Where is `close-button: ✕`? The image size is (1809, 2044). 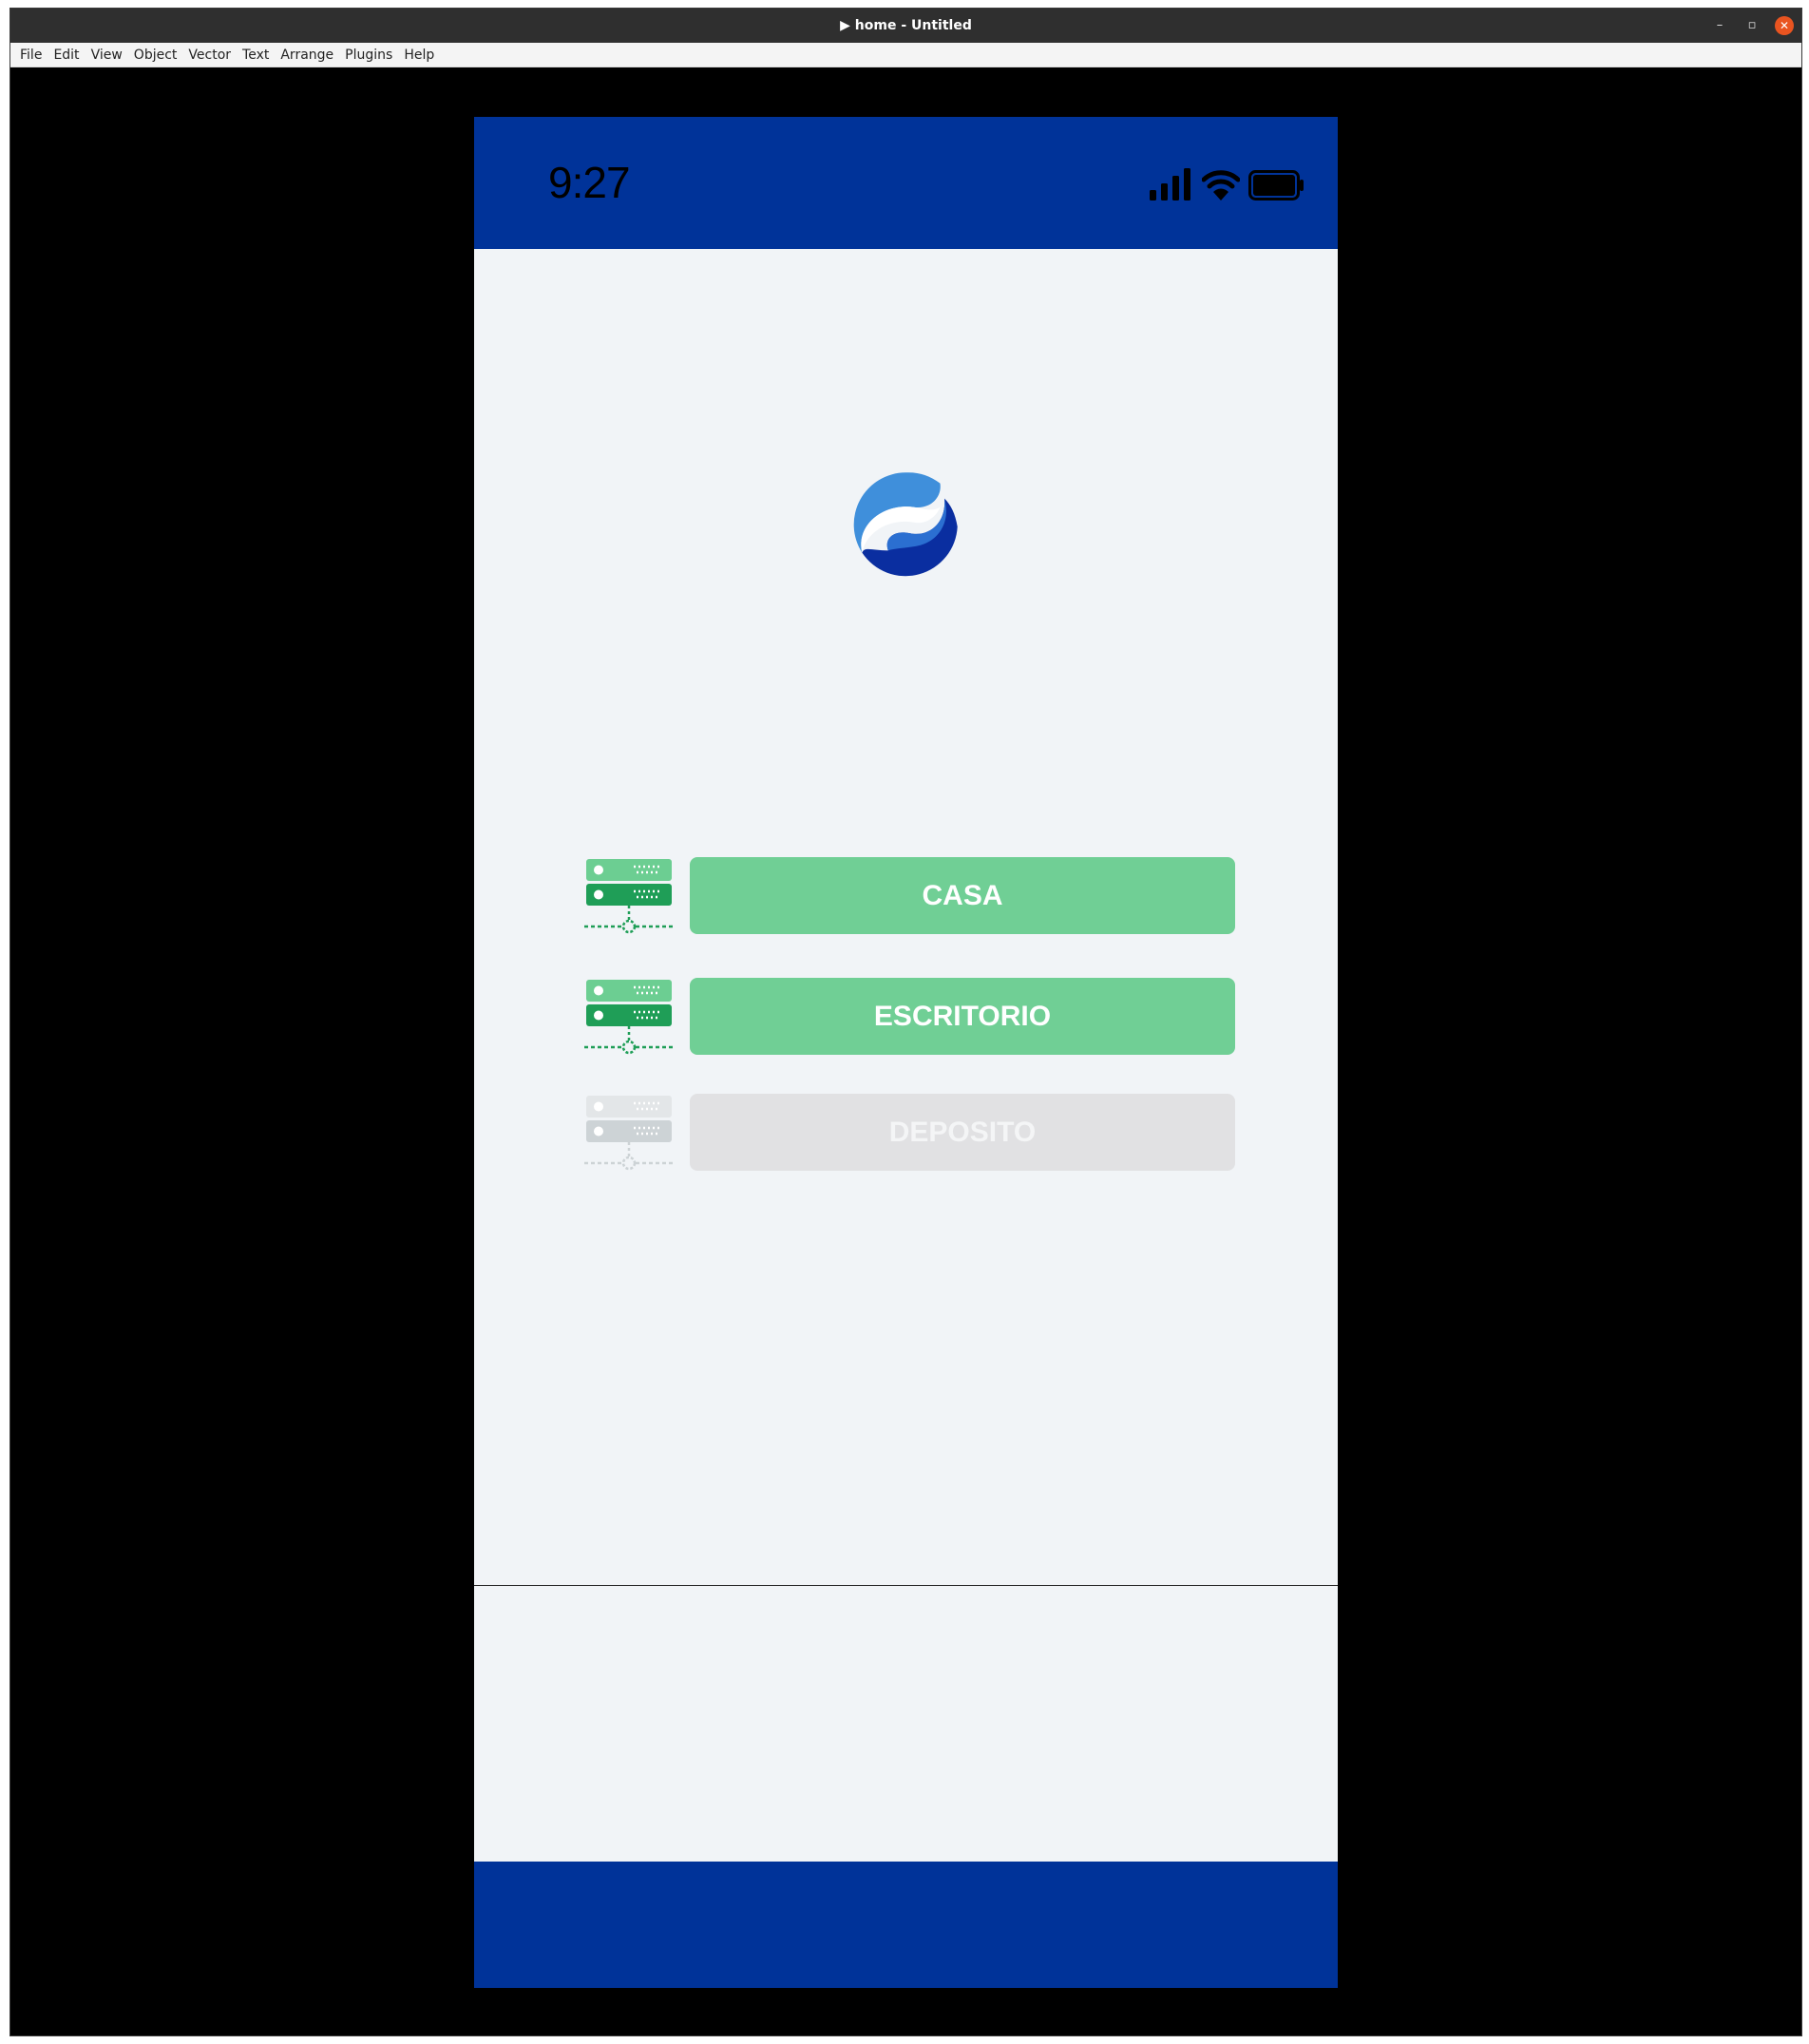 close-button: ✕ is located at coordinates (1784, 25).